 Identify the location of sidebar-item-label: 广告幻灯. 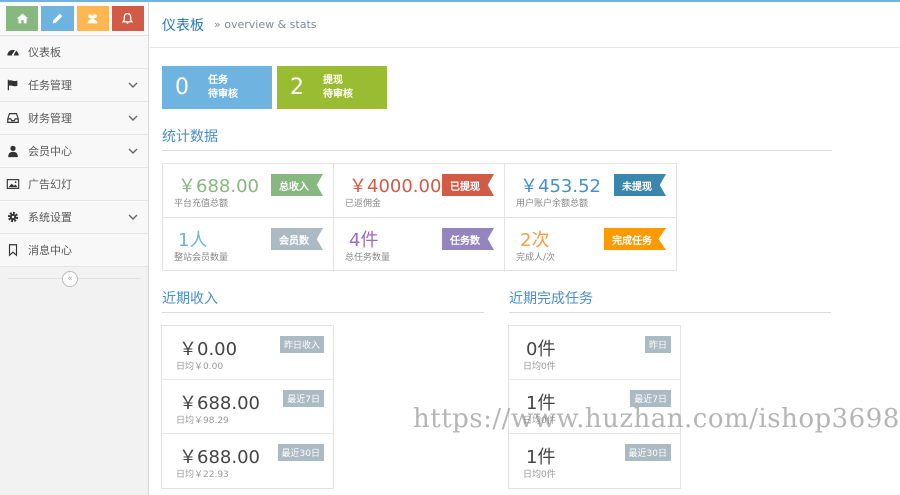
(50, 184).